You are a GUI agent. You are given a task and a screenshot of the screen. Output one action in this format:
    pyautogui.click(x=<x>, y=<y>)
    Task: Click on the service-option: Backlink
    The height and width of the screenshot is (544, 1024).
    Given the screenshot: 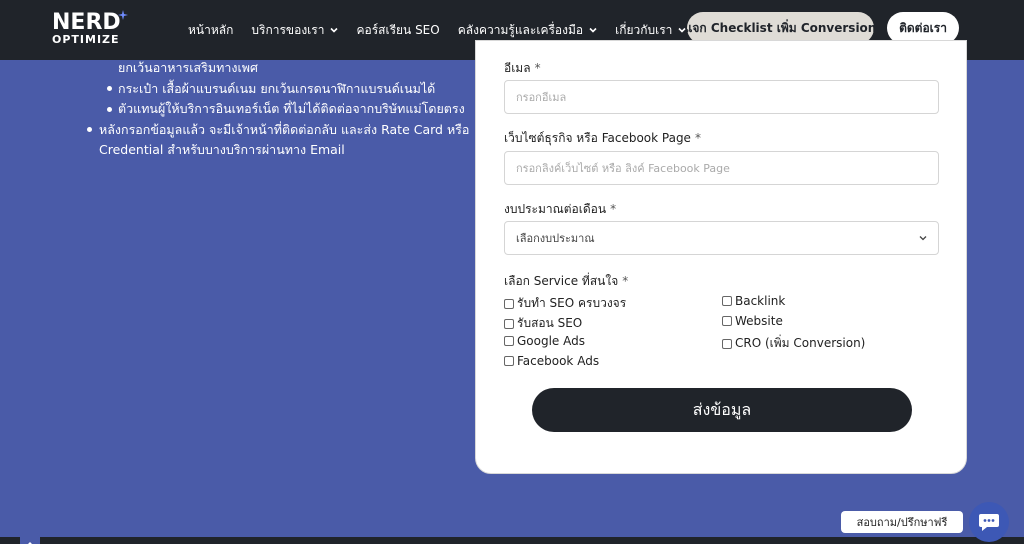 What is the action you would take?
    pyautogui.click(x=753, y=301)
    